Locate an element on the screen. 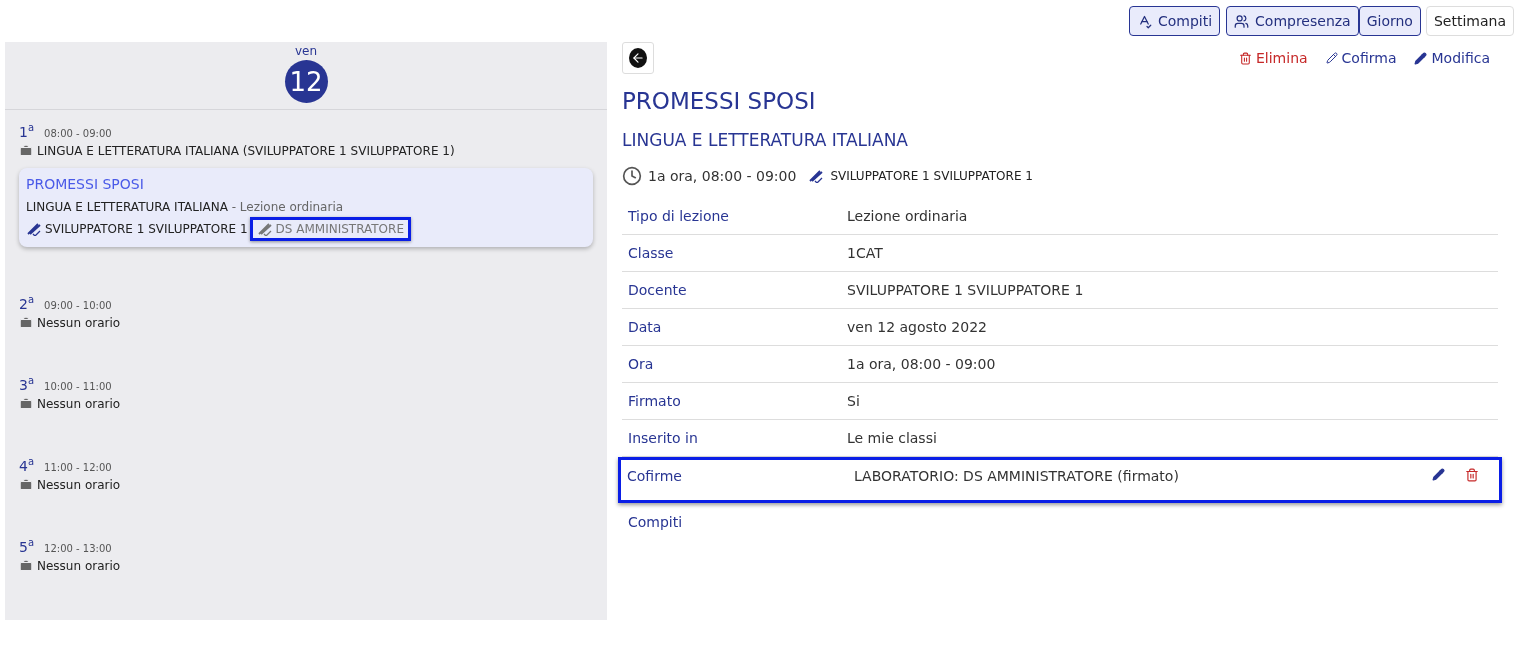 The height and width of the screenshot is (651, 1526). field-label: Inserito in is located at coordinates (663, 438).